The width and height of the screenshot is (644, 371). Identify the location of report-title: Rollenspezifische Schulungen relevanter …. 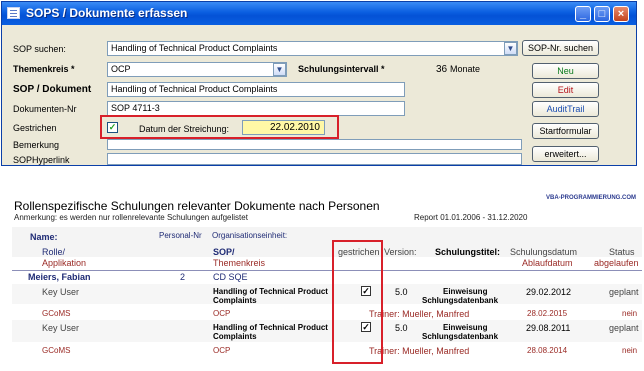
(197, 206).